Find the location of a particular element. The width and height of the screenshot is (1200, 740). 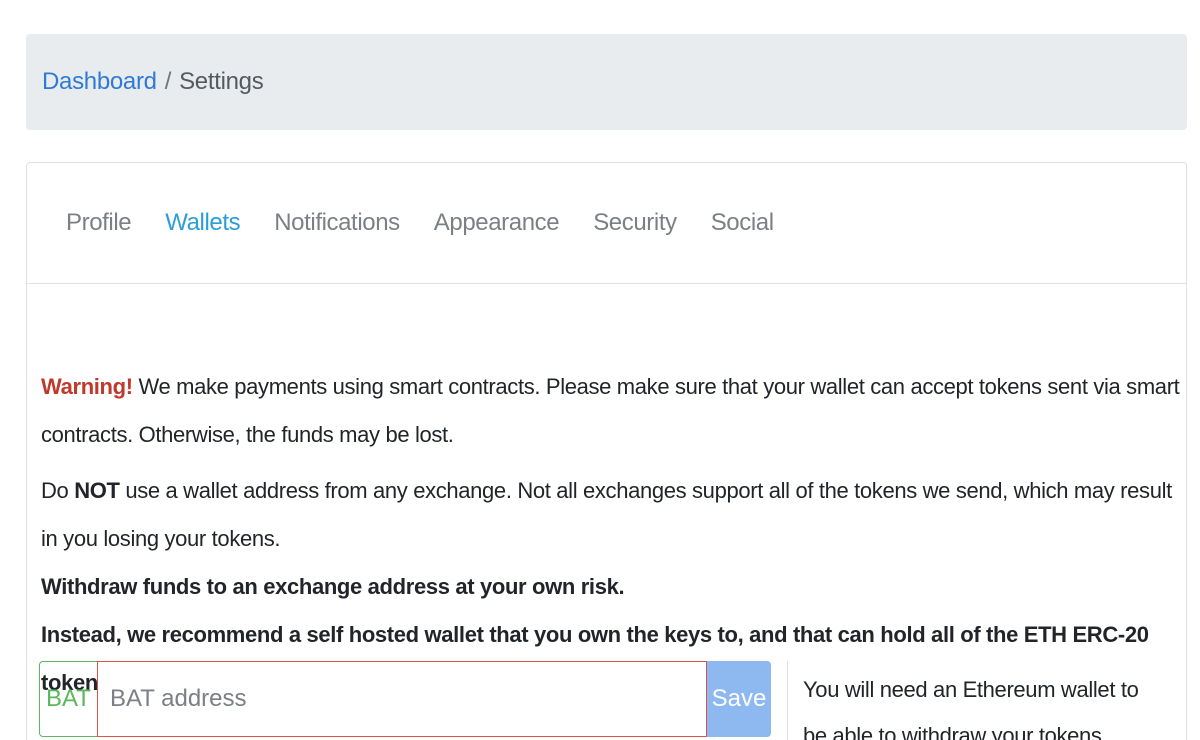

tab-appearance: Appearance is located at coordinates (496, 223).